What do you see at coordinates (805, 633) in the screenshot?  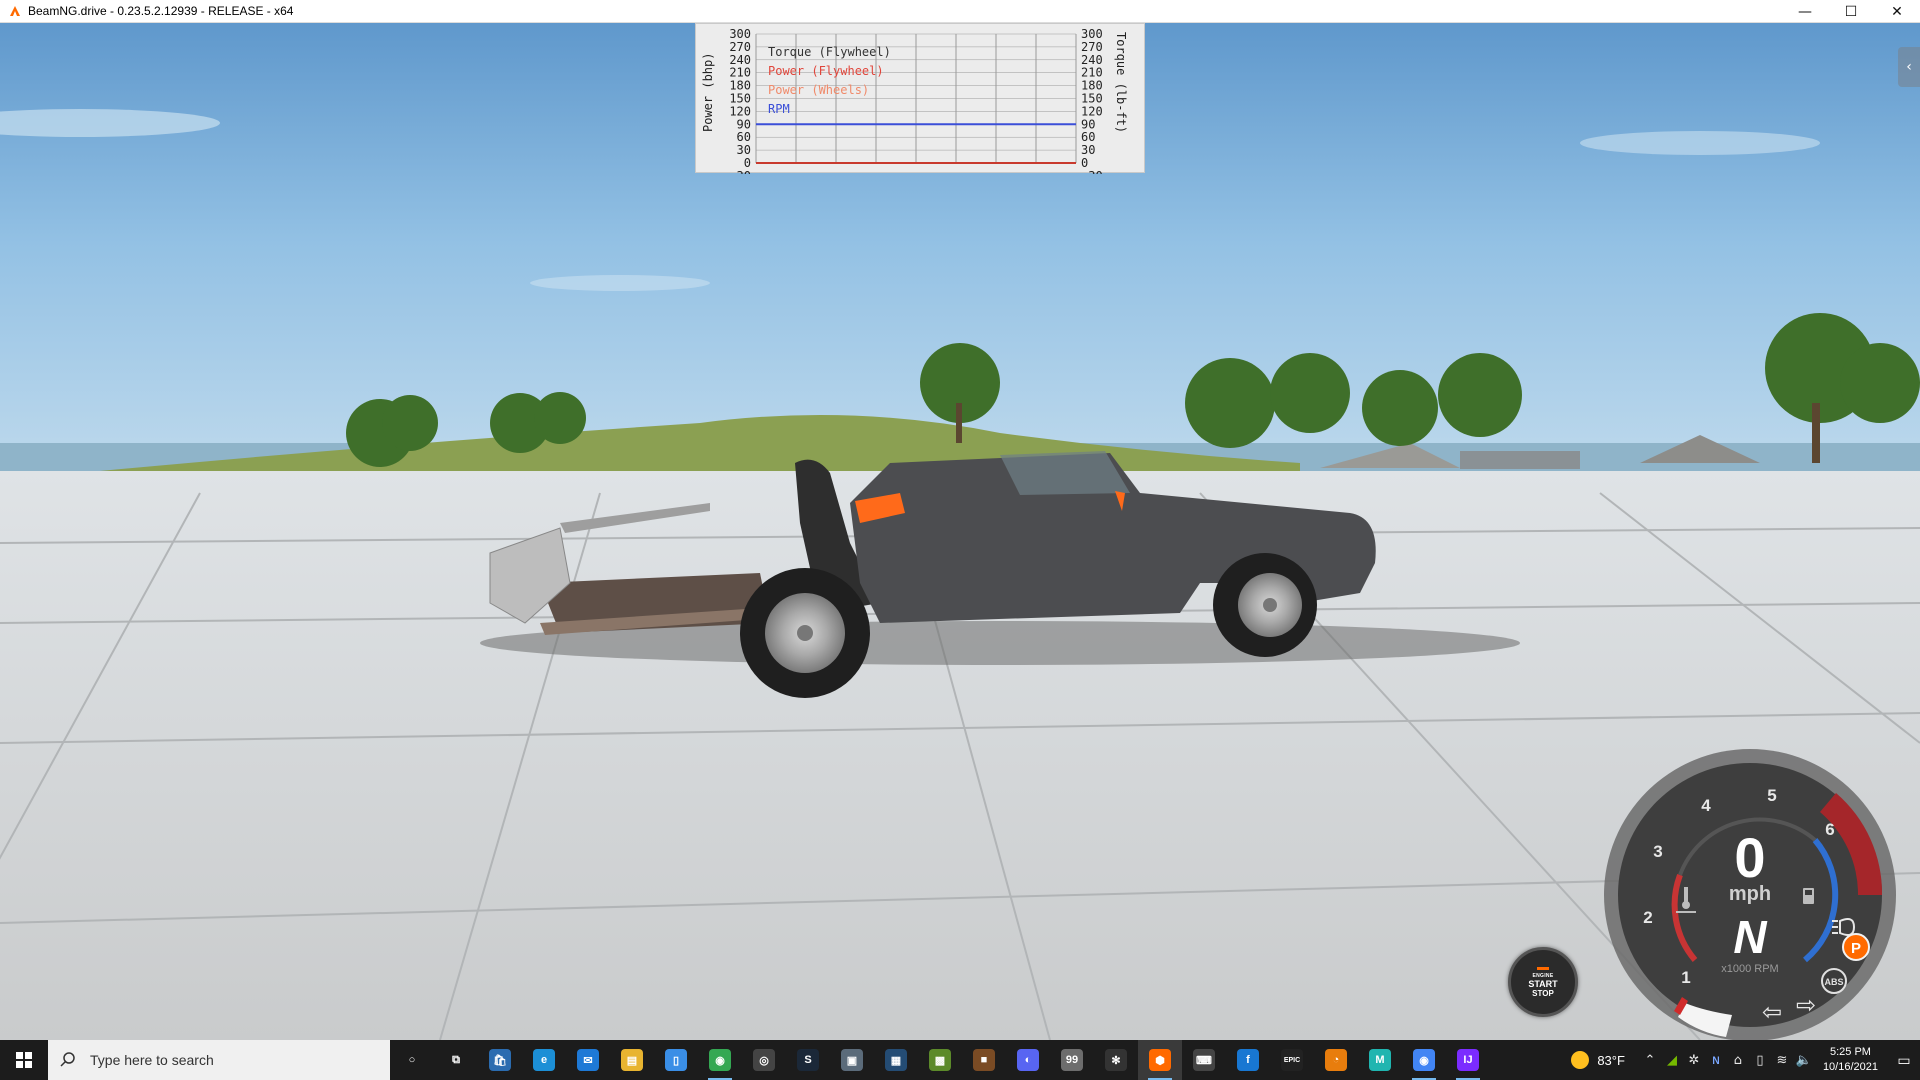 I see `car-rear-wheel` at bounding box center [805, 633].